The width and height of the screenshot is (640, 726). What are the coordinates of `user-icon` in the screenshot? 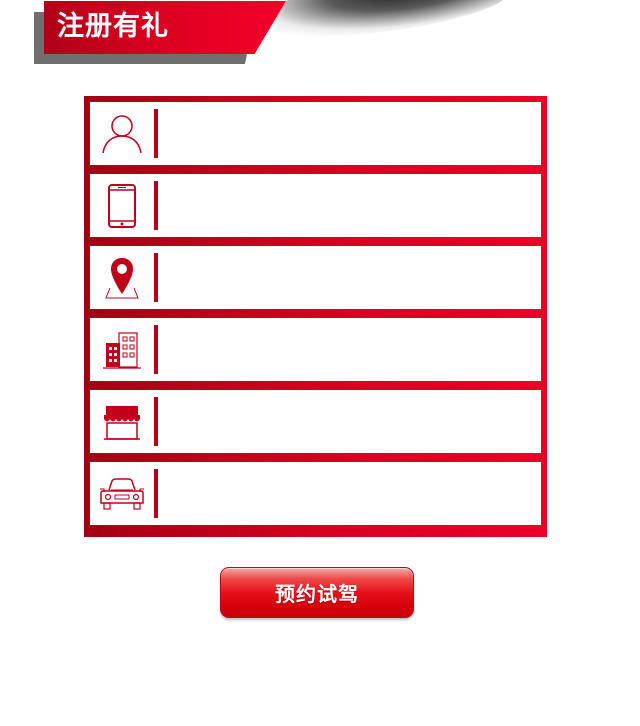 It's located at (122, 133).